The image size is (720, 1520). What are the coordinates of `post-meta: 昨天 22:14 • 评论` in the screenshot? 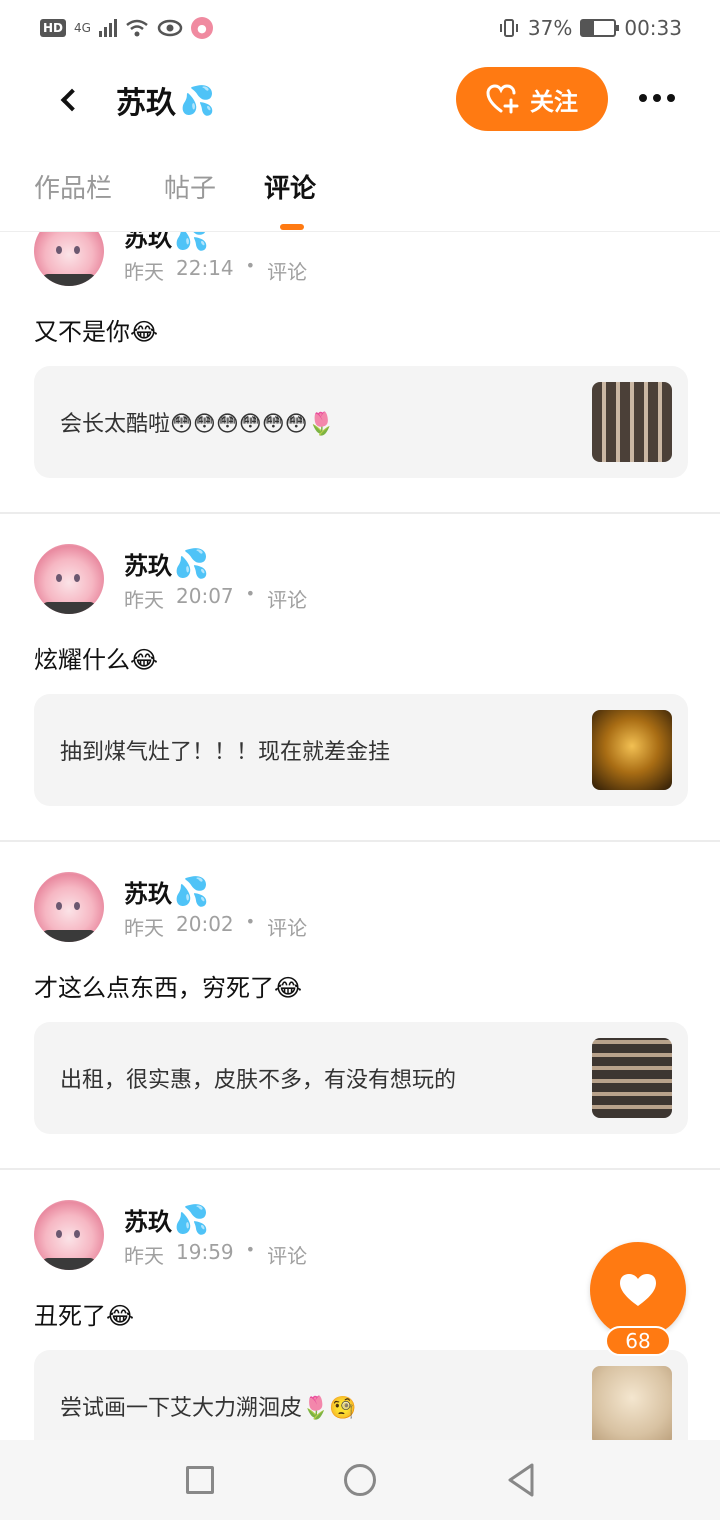 It's located at (215, 270).